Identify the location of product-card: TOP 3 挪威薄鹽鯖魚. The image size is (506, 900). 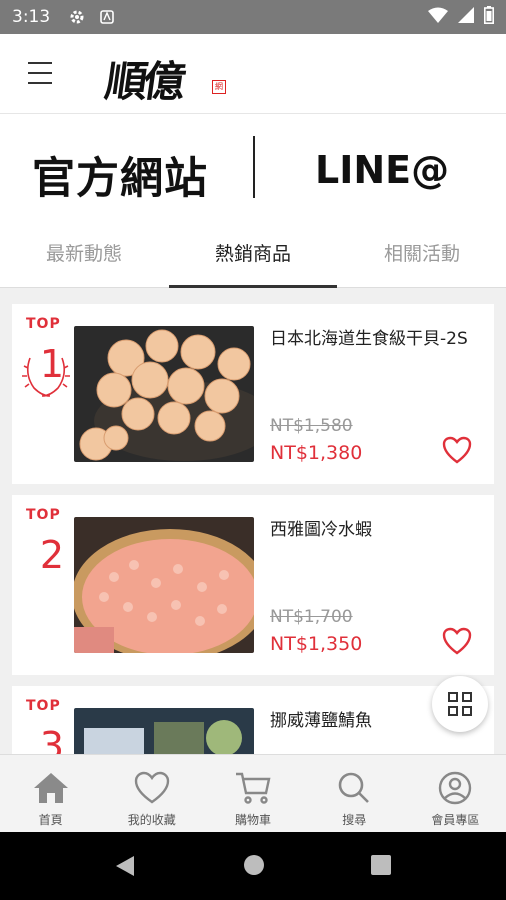
(253, 720).